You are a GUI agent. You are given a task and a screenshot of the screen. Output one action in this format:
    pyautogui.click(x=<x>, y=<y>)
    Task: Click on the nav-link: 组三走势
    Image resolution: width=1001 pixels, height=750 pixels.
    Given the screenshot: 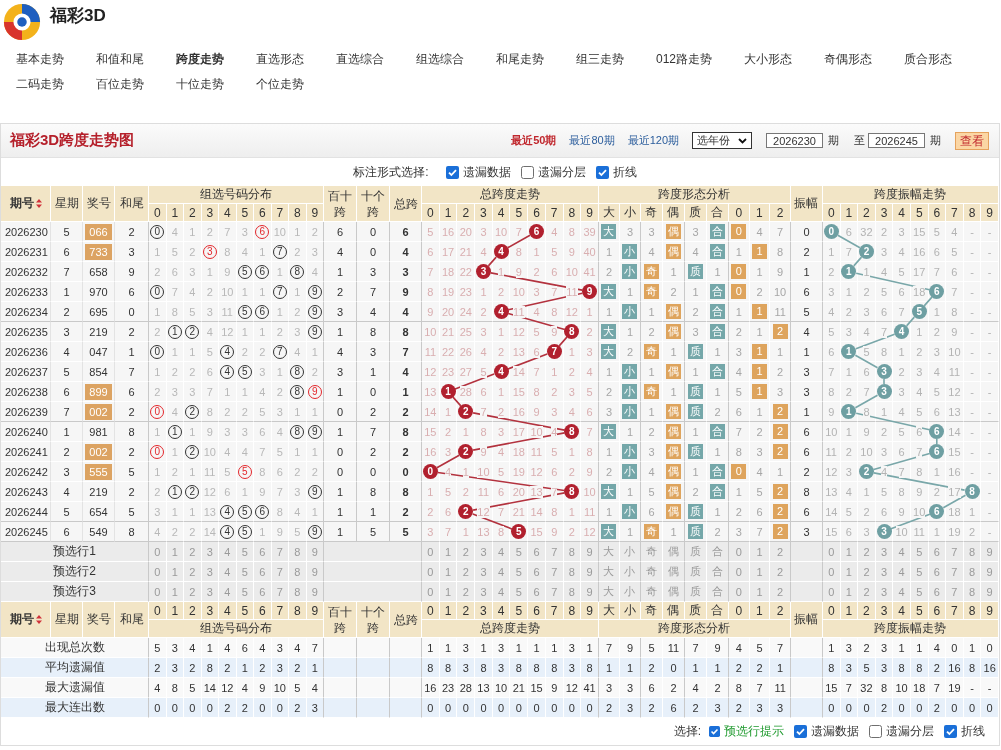 What is the action you would take?
    pyautogui.click(x=600, y=59)
    